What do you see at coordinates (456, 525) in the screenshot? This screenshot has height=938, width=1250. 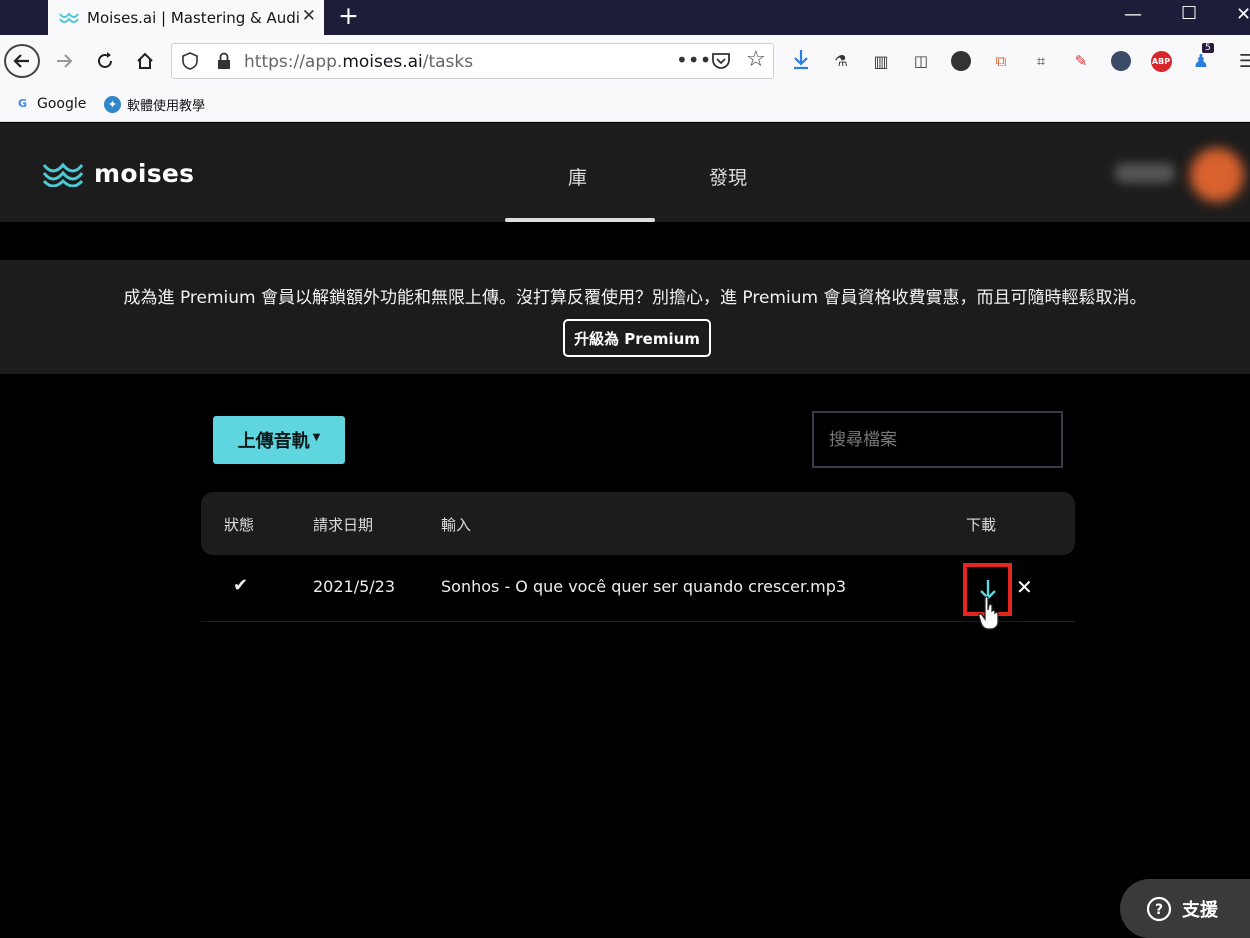 I see `column-header-input: 輸入` at bounding box center [456, 525].